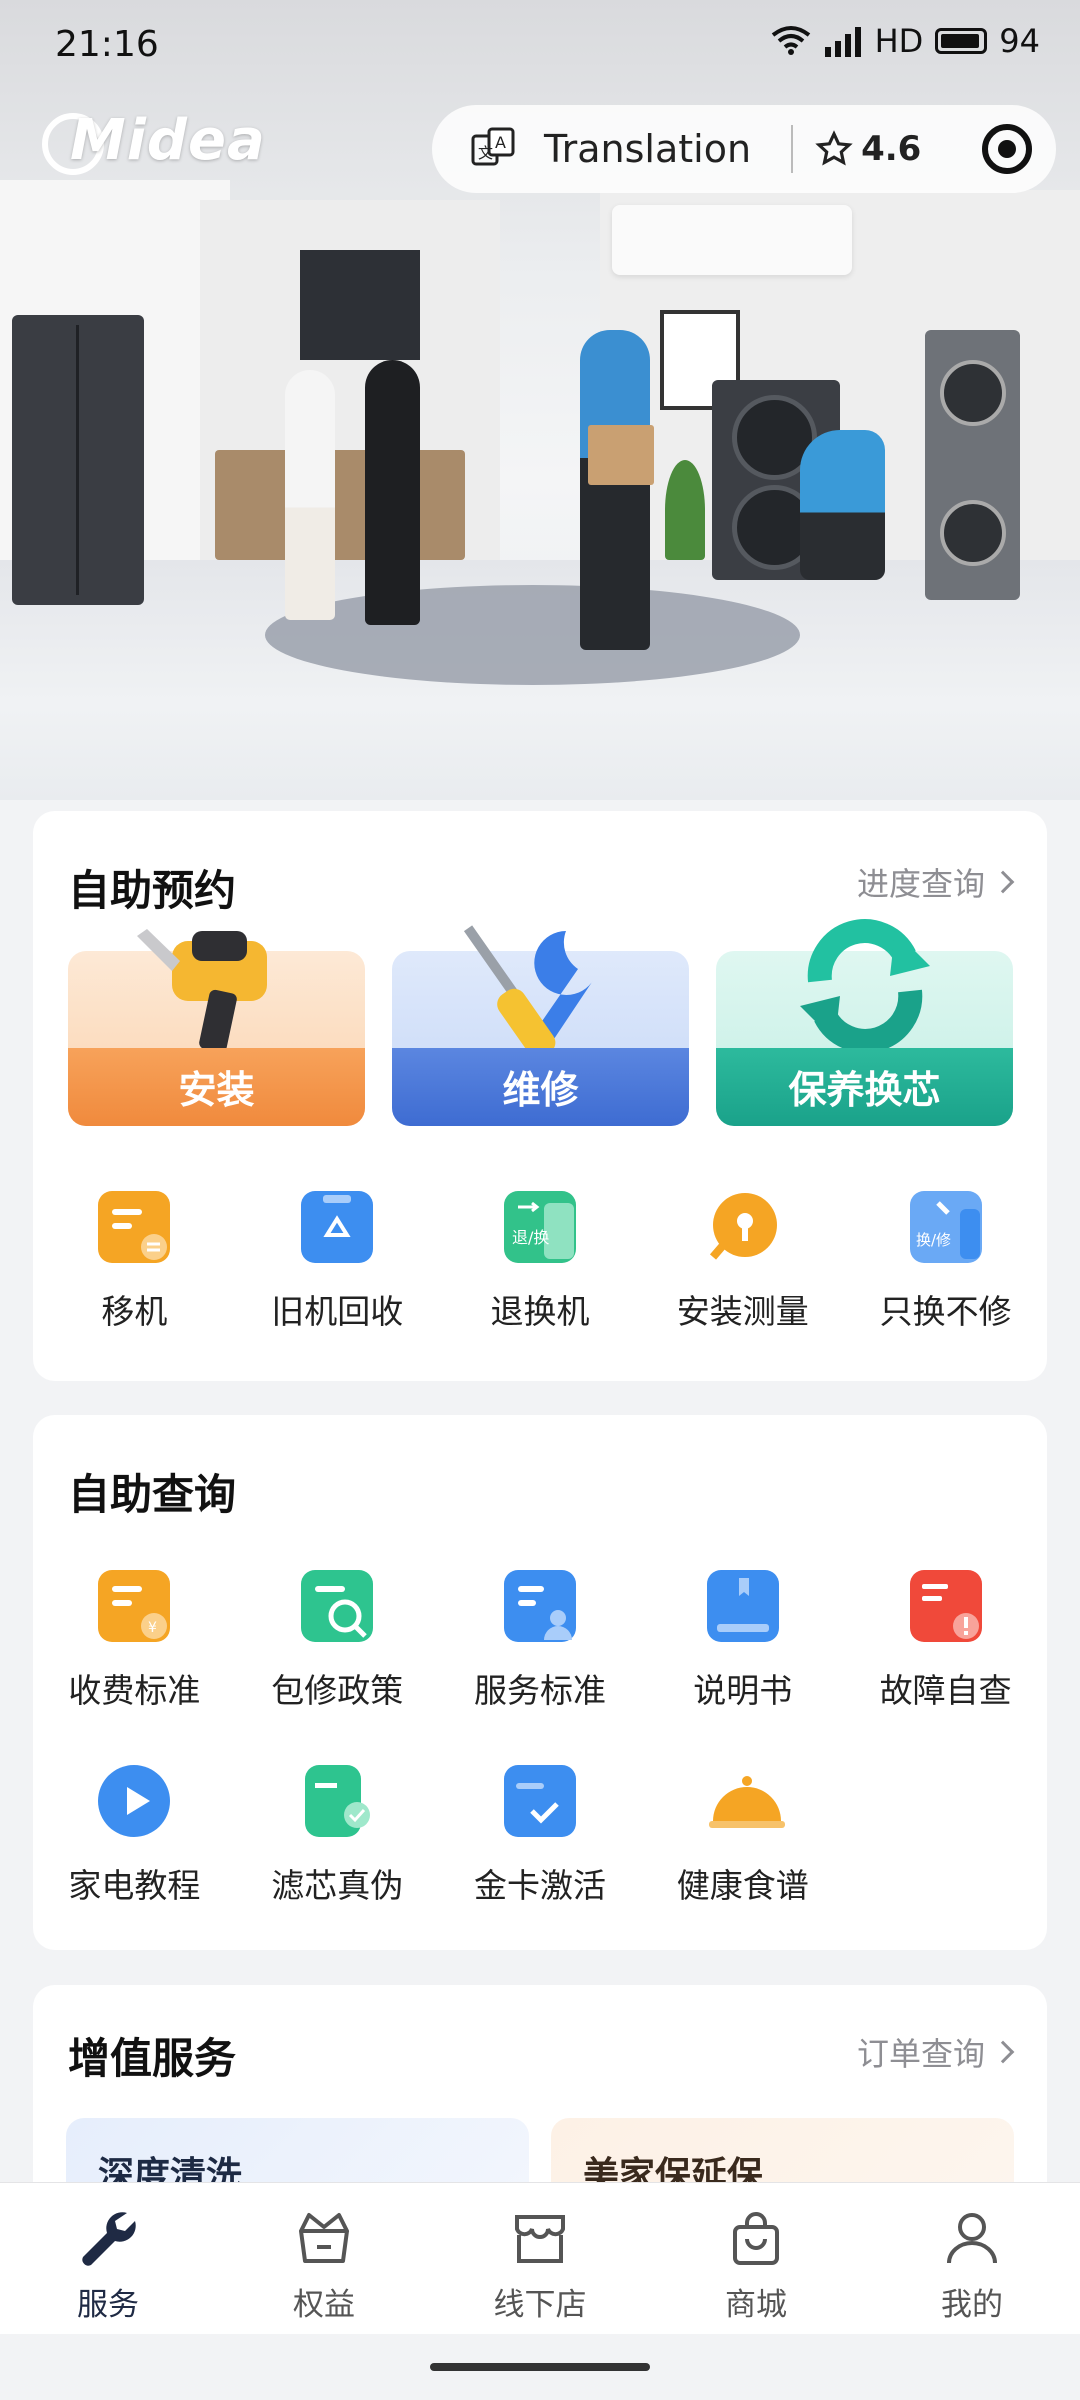  What do you see at coordinates (134, 1690) in the screenshot?
I see `fee-standard-label: 收费标准` at bounding box center [134, 1690].